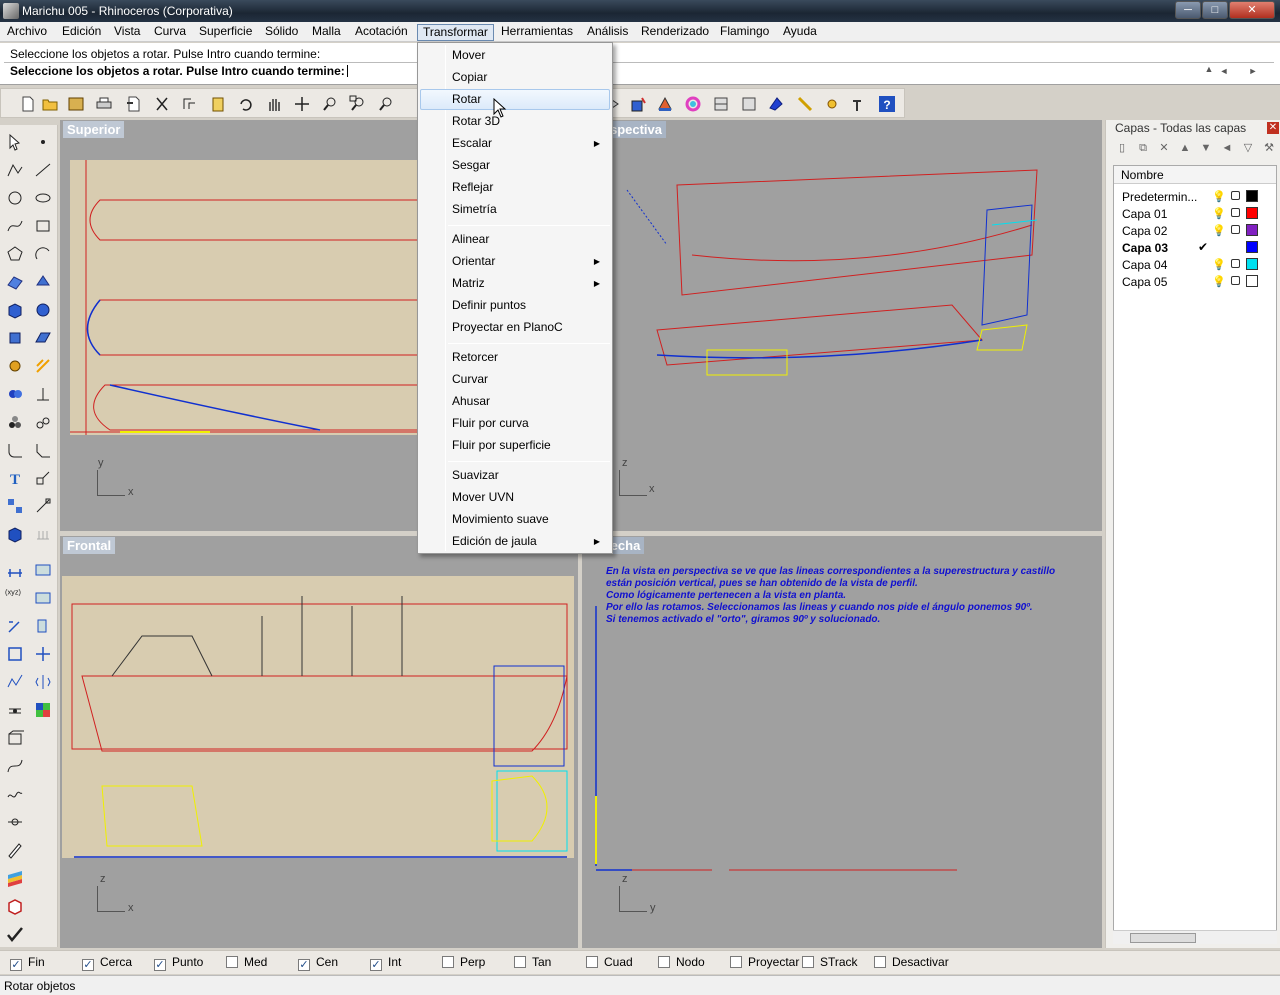 This screenshot has width=1280, height=995. What do you see at coordinates (15, 478) in the screenshot?
I see `text-icon: T` at bounding box center [15, 478].